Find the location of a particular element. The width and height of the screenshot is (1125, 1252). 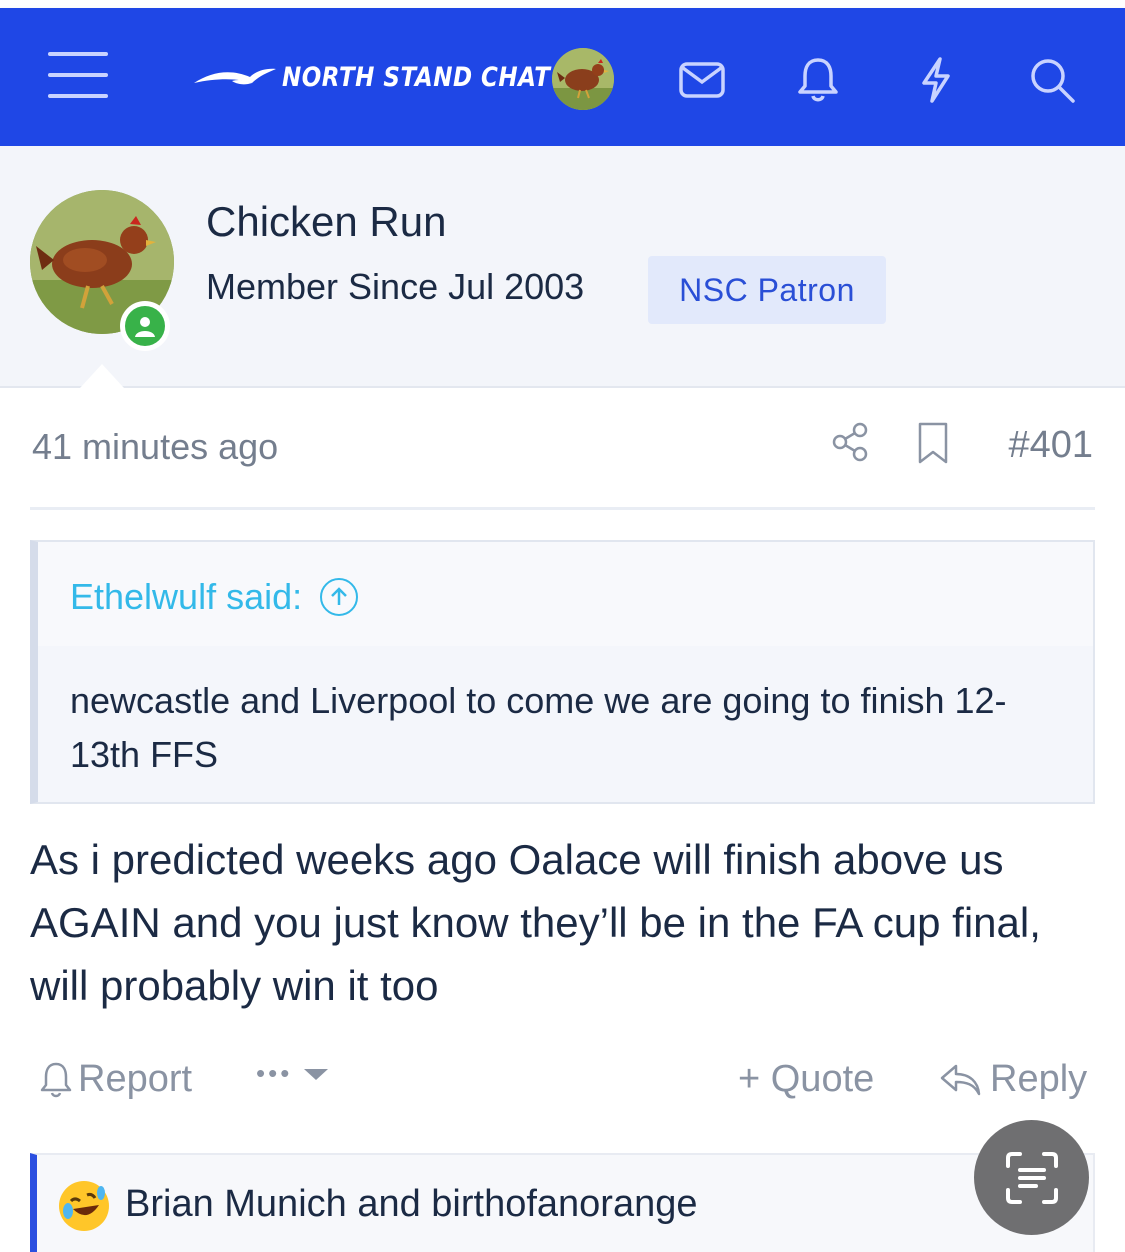

report-label: Report is located at coordinates (135, 1079).